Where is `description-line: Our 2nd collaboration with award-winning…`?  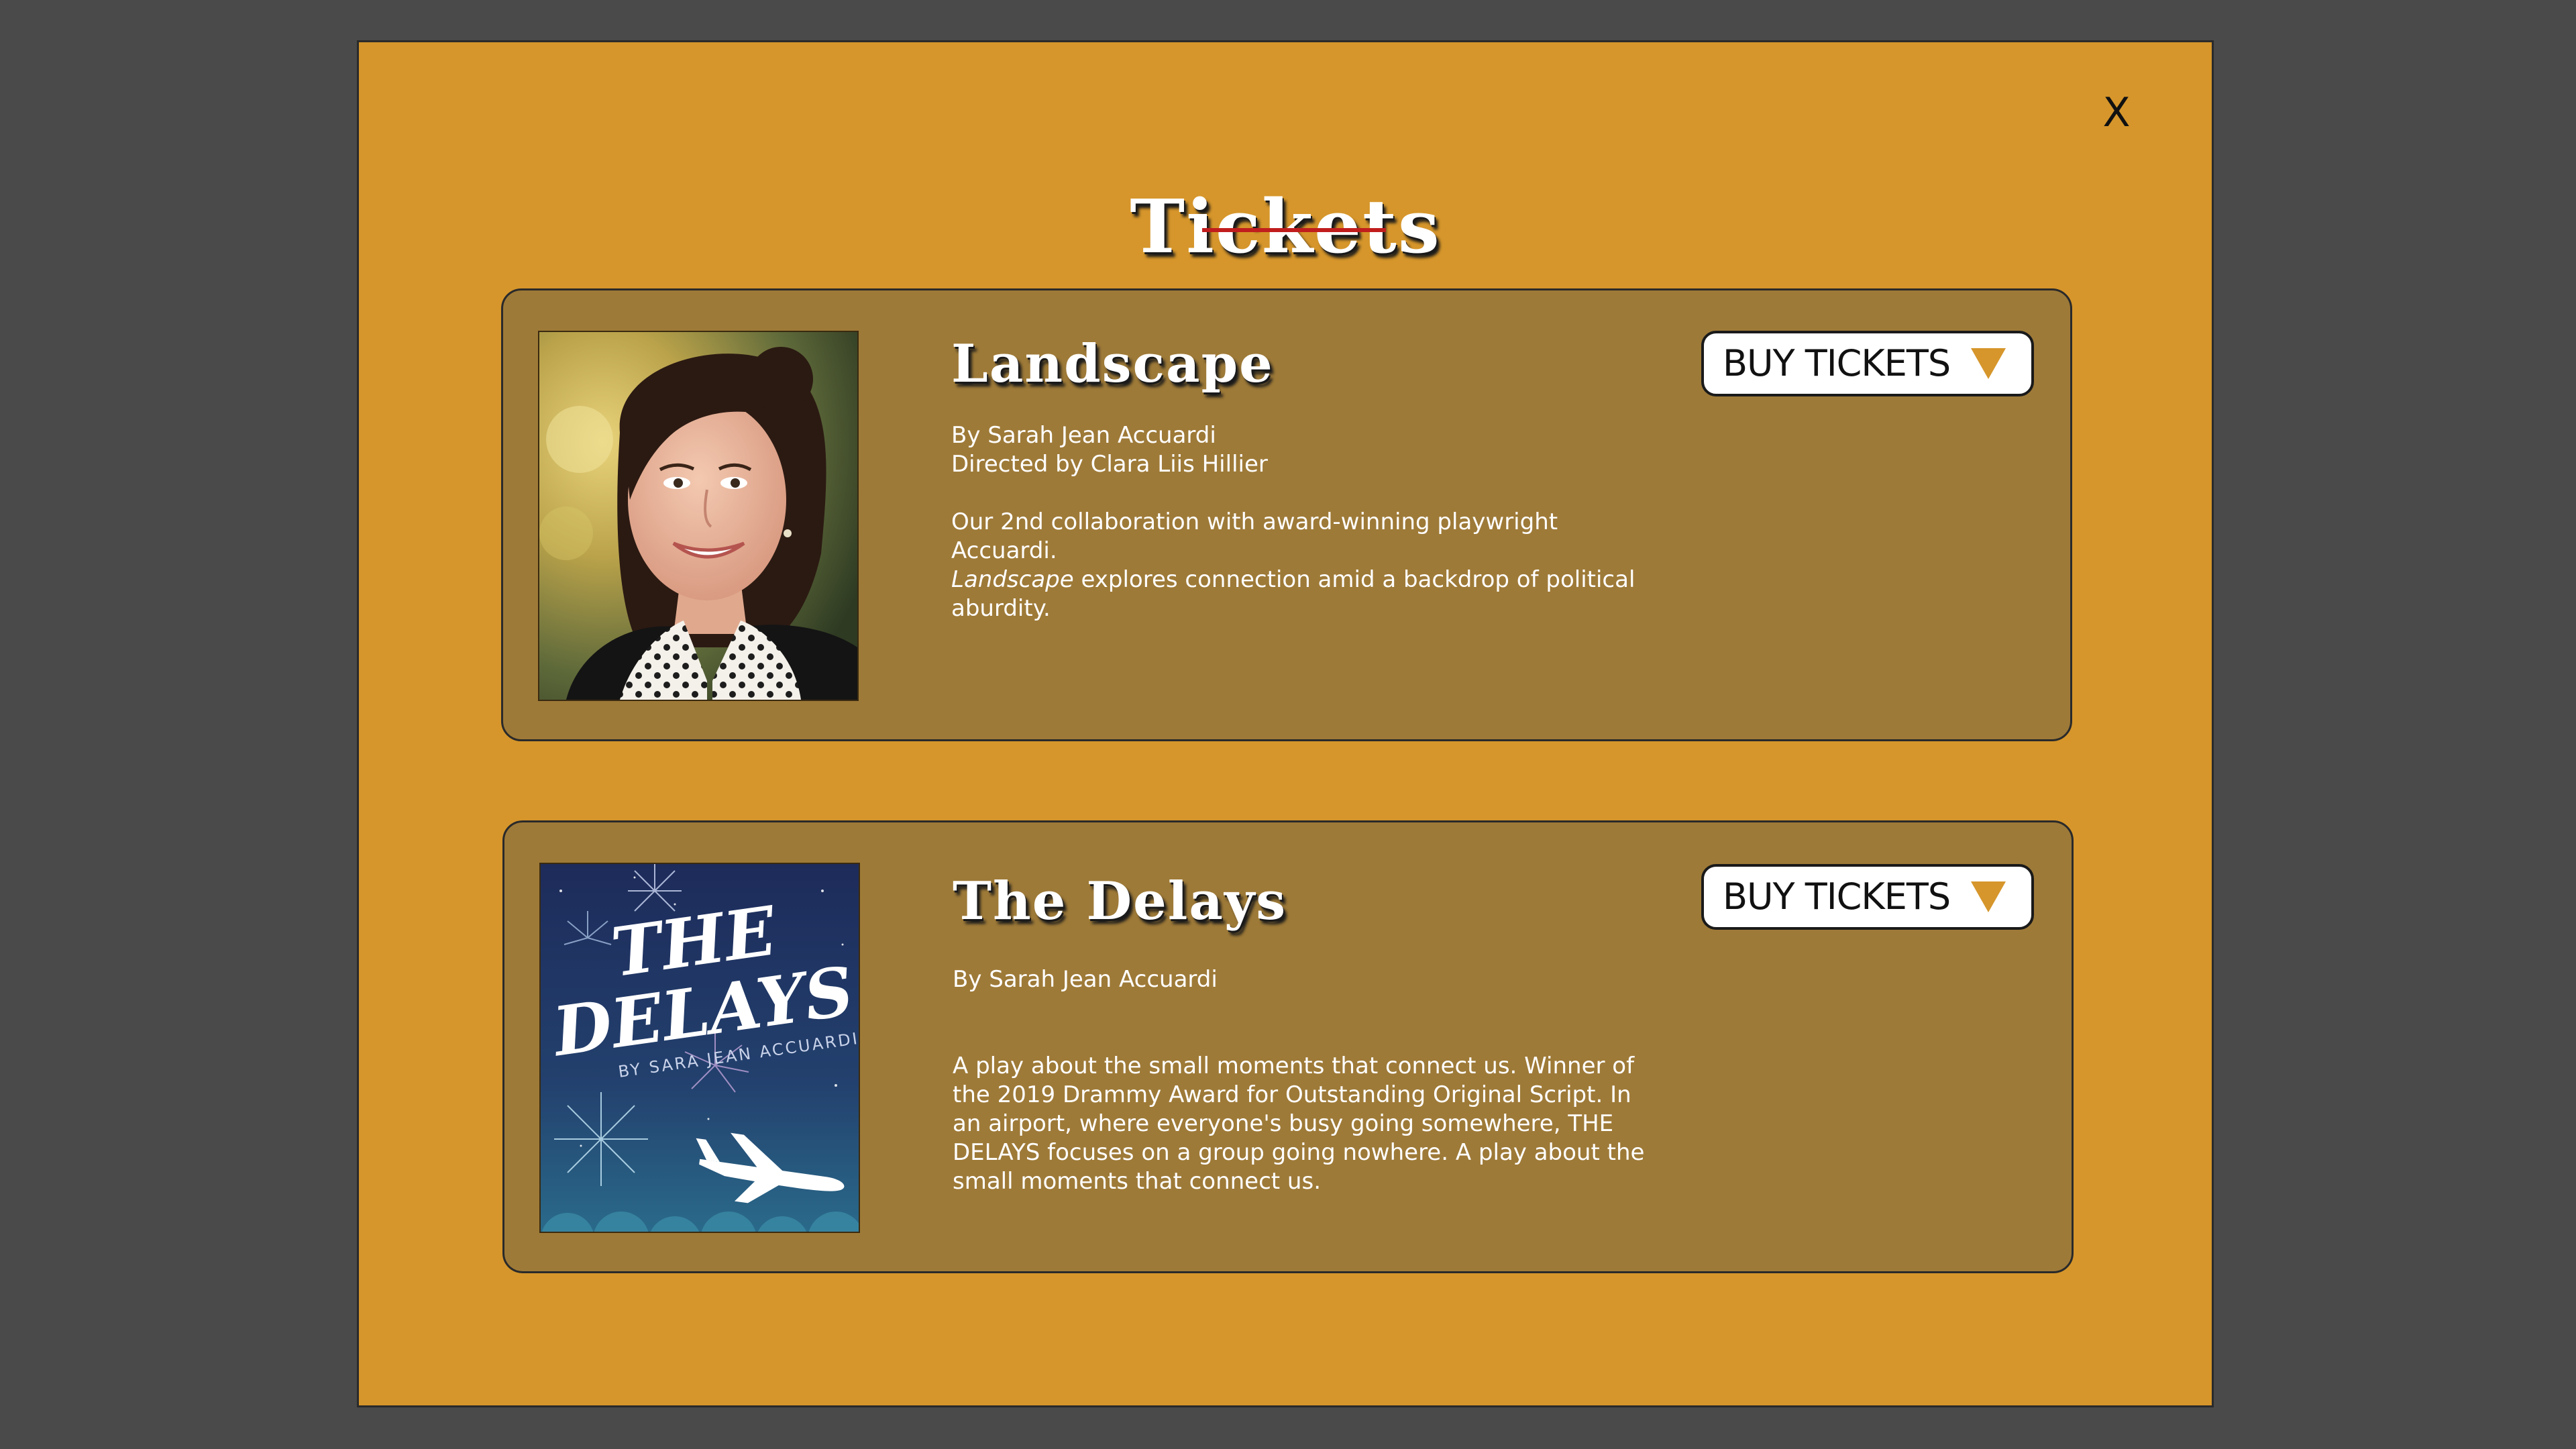
description-line: Our 2nd collaboration with award-winning… is located at coordinates (1254, 536).